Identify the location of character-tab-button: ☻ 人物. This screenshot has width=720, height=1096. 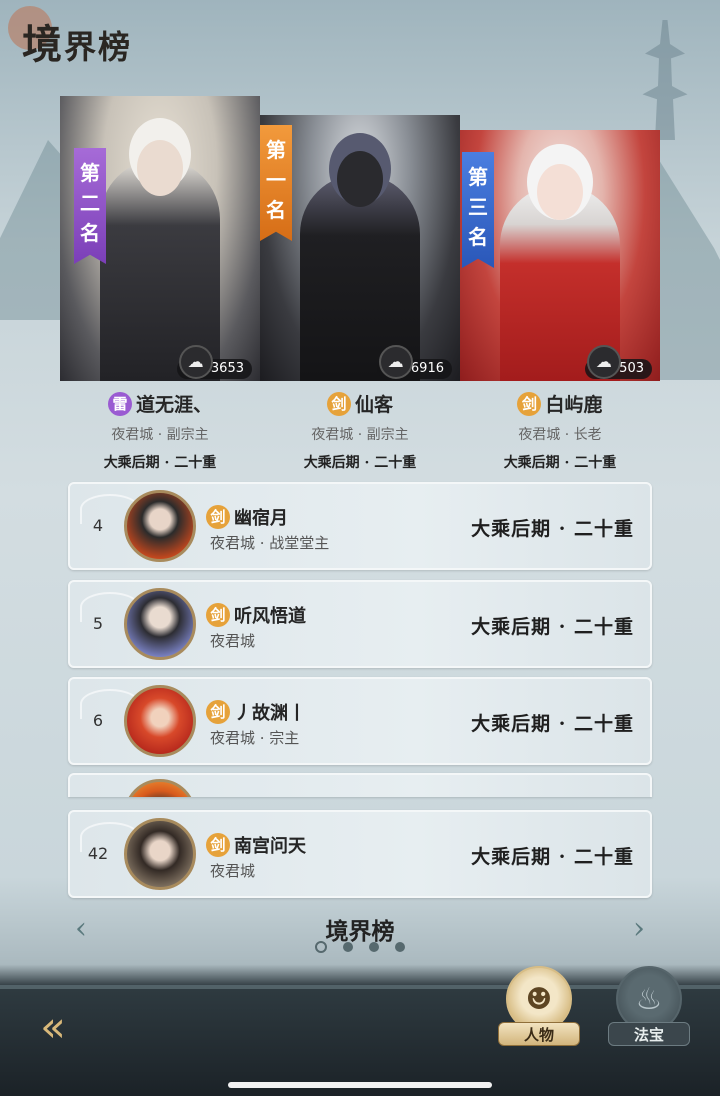
(539, 1006).